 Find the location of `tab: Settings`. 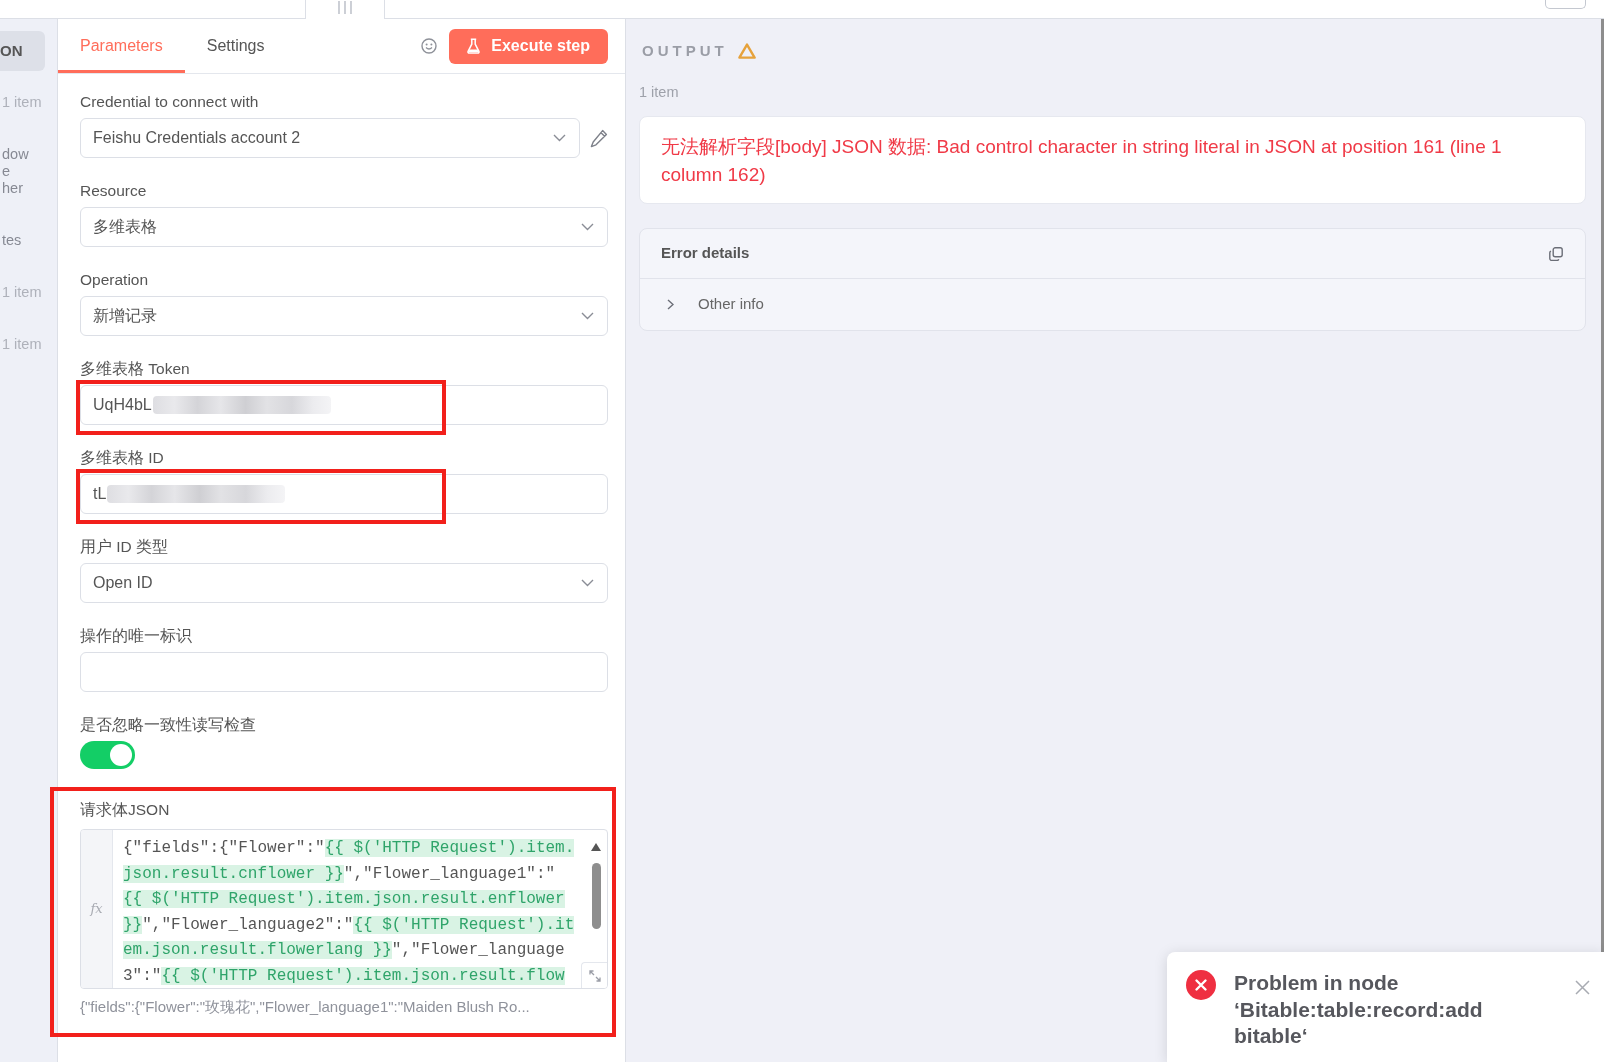

tab: Settings is located at coordinates (235, 46).